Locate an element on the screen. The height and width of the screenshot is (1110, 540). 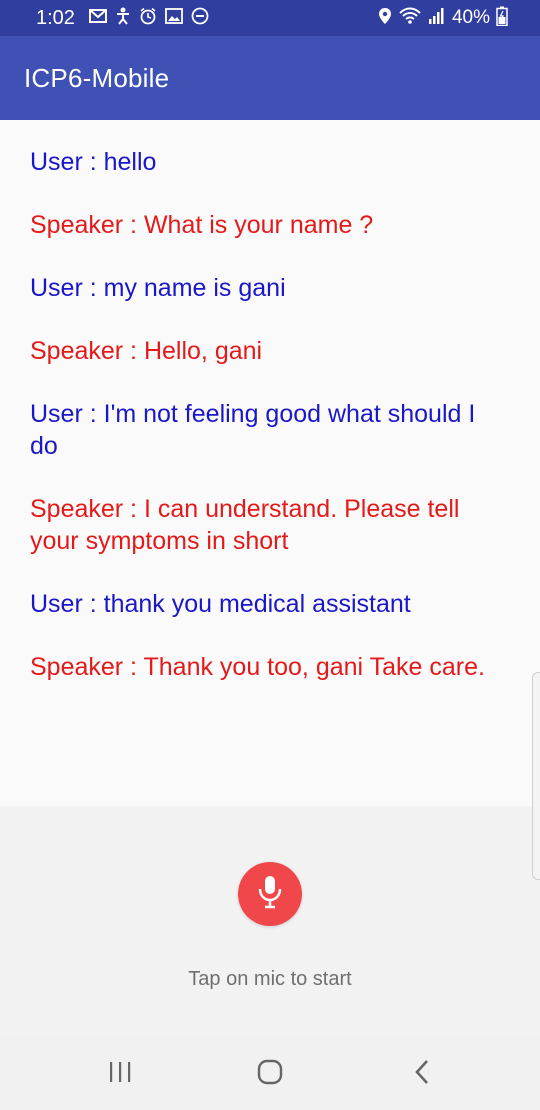
back-icon is located at coordinates (422, 1074).